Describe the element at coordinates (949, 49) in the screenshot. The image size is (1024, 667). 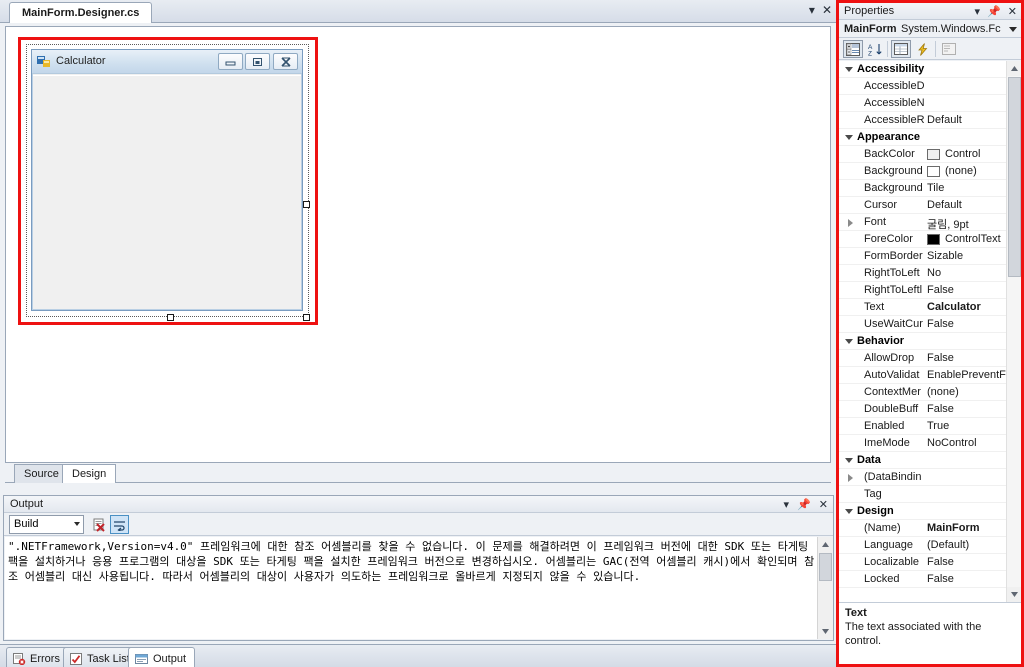
I see `property-pages-button` at that location.